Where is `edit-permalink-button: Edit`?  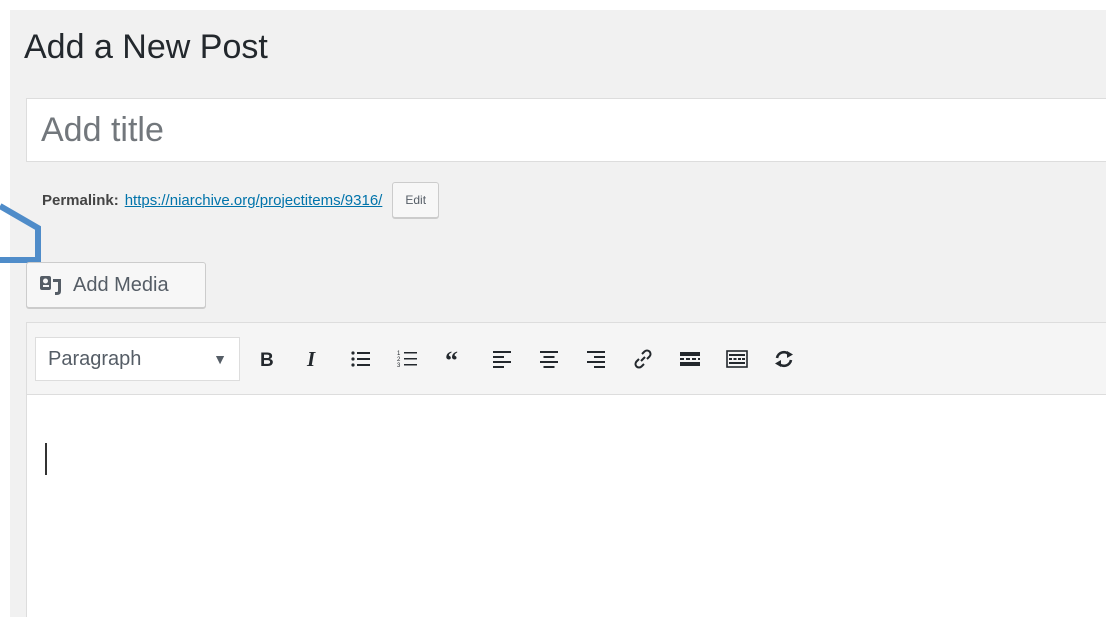 edit-permalink-button: Edit is located at coordinates (416, 200).